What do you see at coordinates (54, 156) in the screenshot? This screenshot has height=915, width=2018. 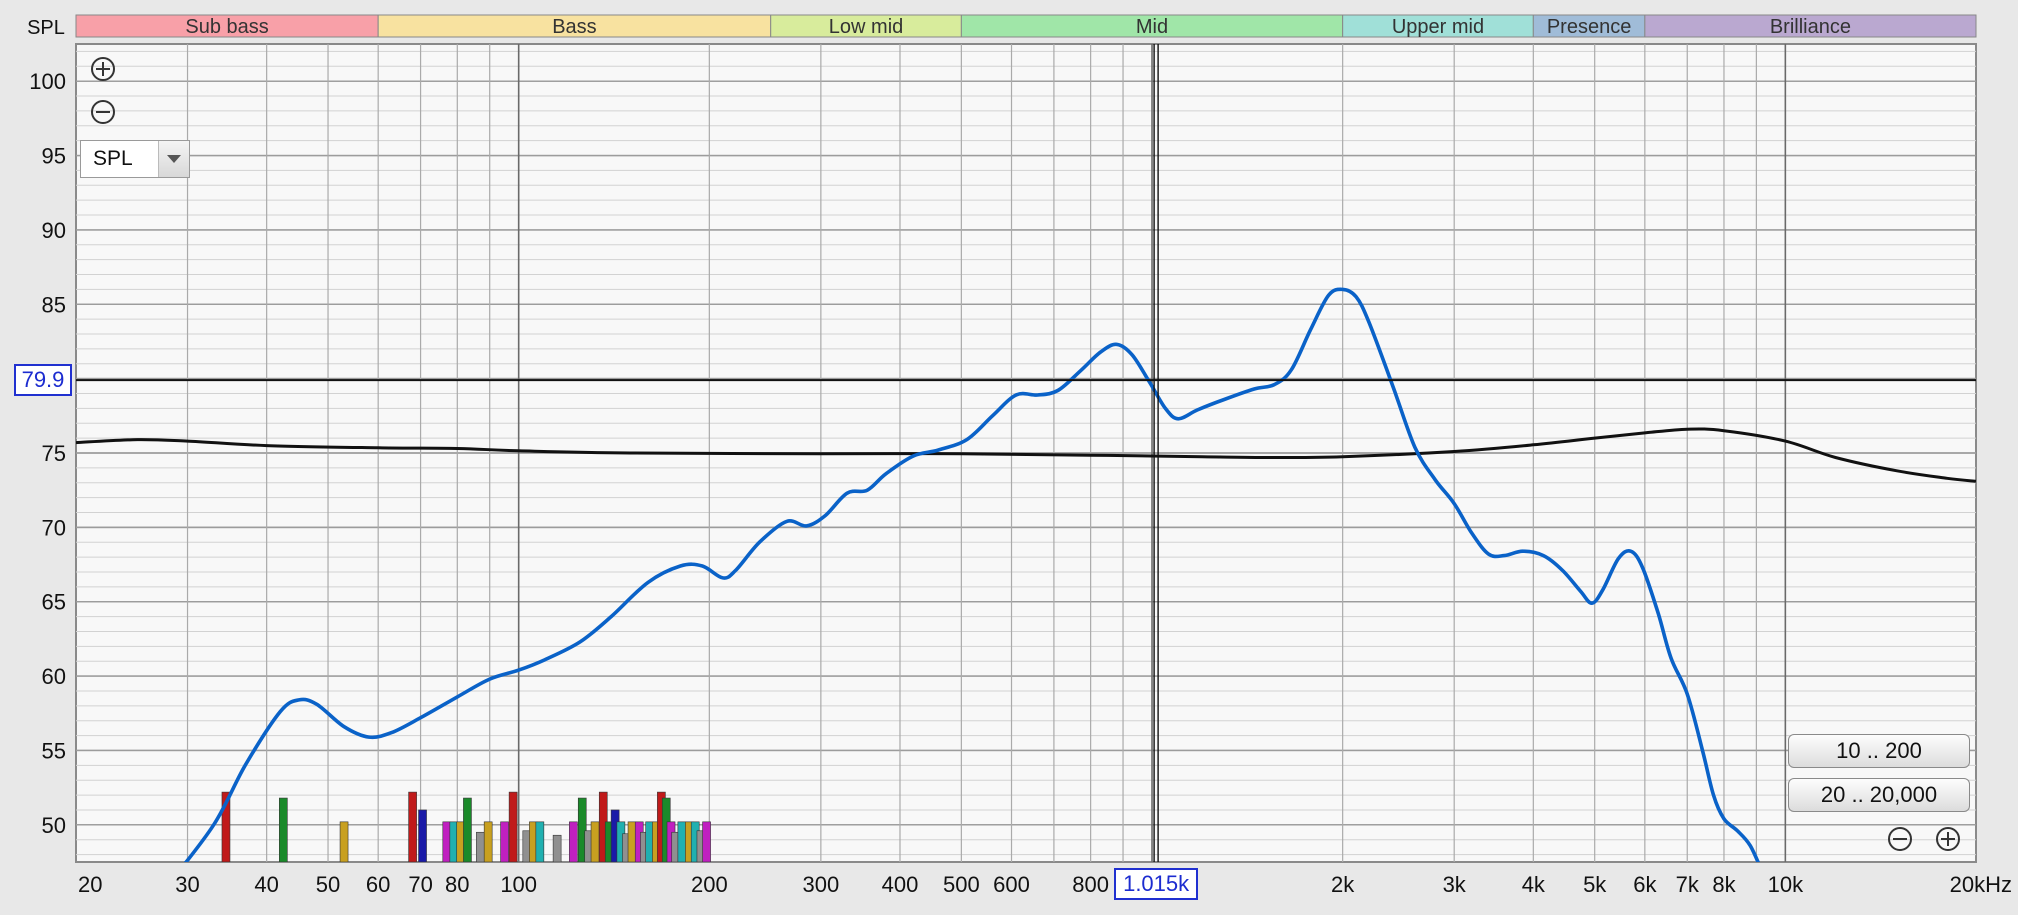 I see `y-tick-label: 95` at bounding box center [54, 156].